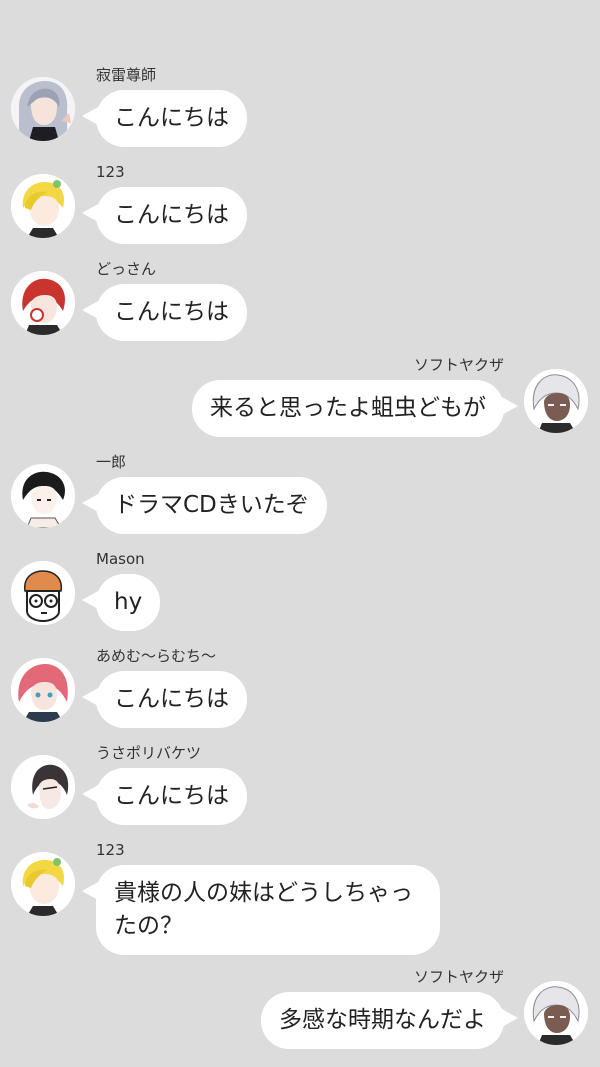 This screenshot has width=600, height=1067. What do you see at coordinates (156, 656) in the screenshot?
I see `sender-name: あめむ〜らむち〜` at bounding box center [156, 656].